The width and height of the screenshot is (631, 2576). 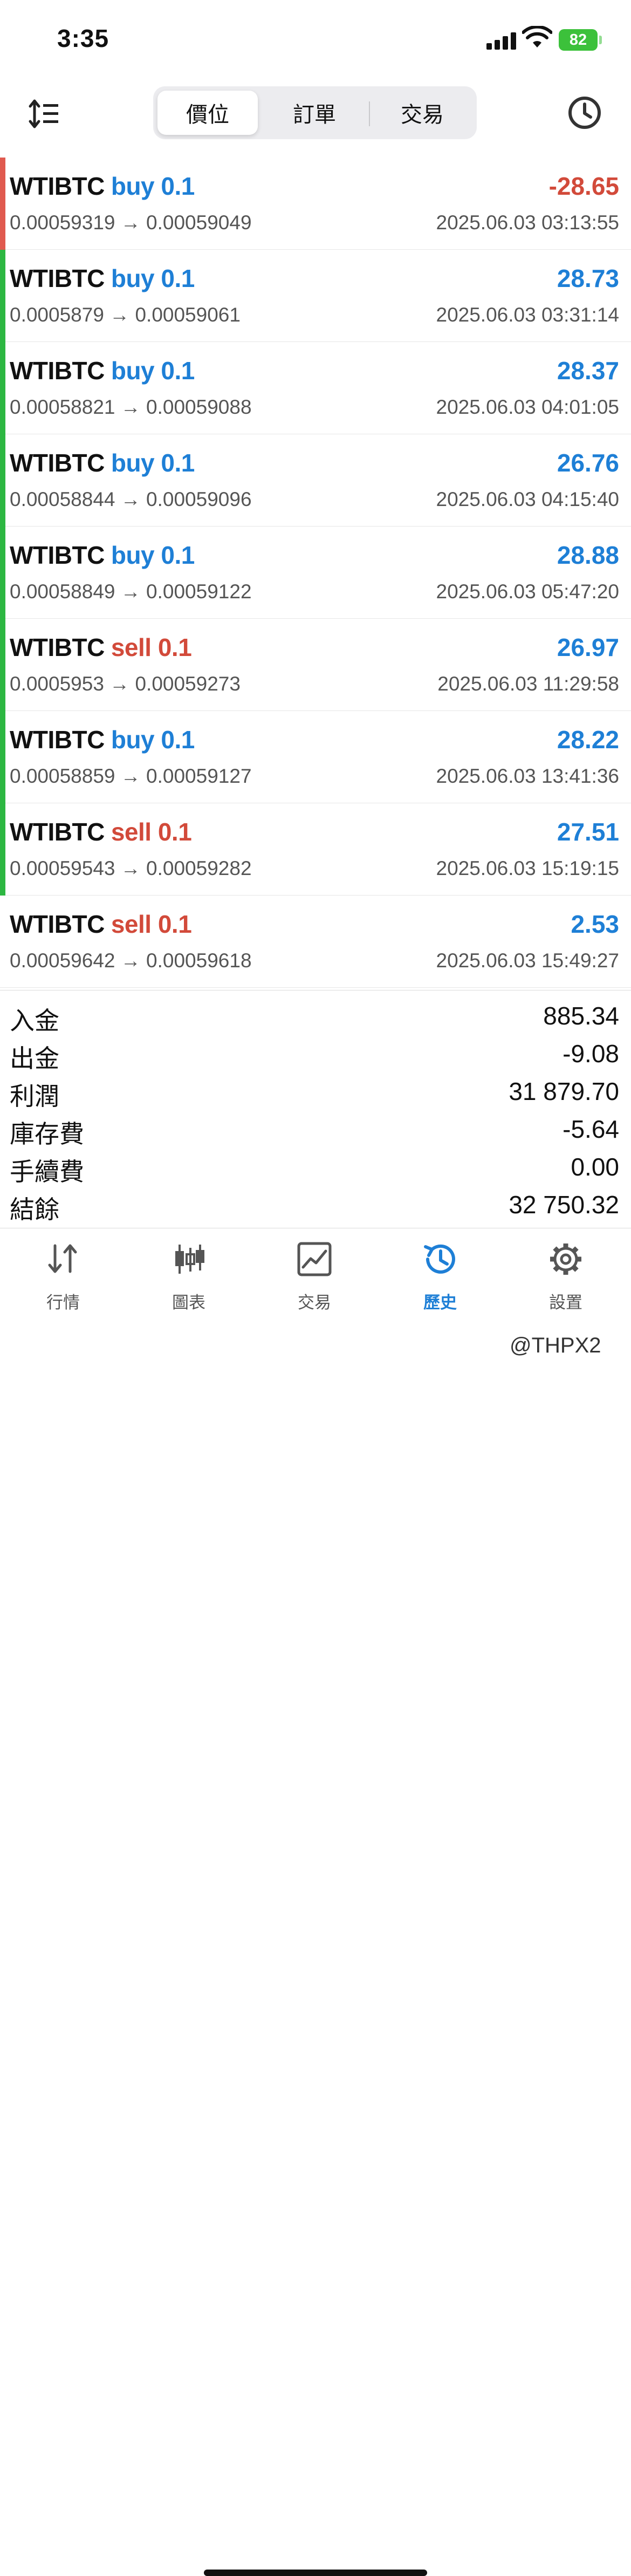 What do you see at coordinates (131, 960) in the screenshot?
I see `trade-prices: 0.00059642 → 0.00059618` at bounding box center [131, 960].